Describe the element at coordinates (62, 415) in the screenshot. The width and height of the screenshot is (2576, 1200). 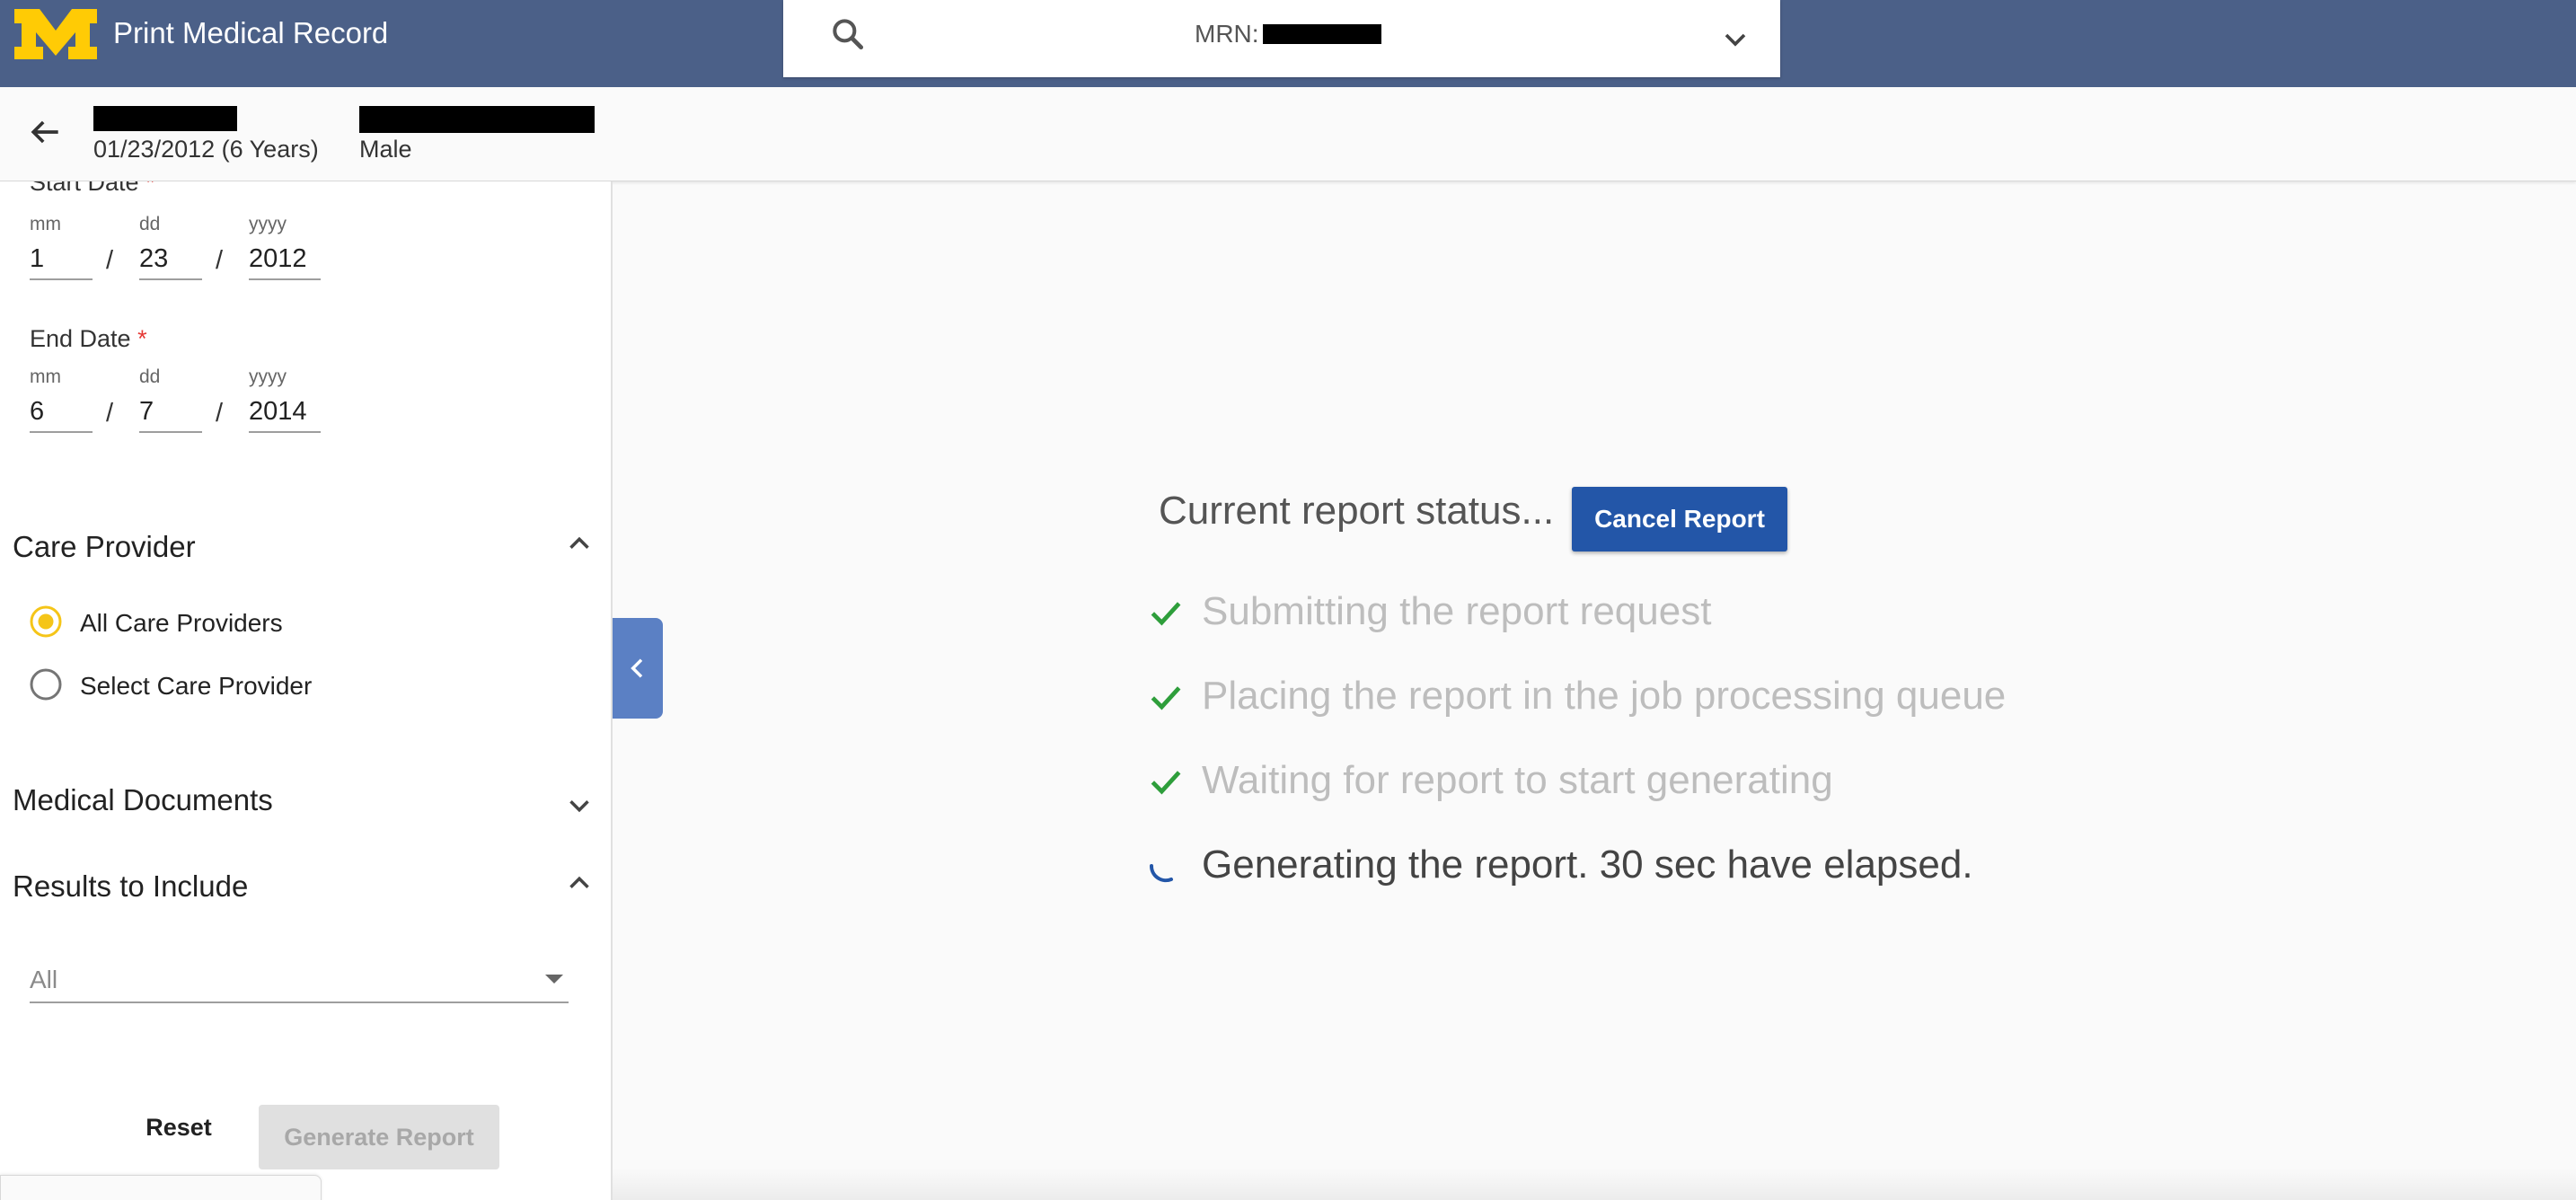
I see `end-month-input: 6` at that location.